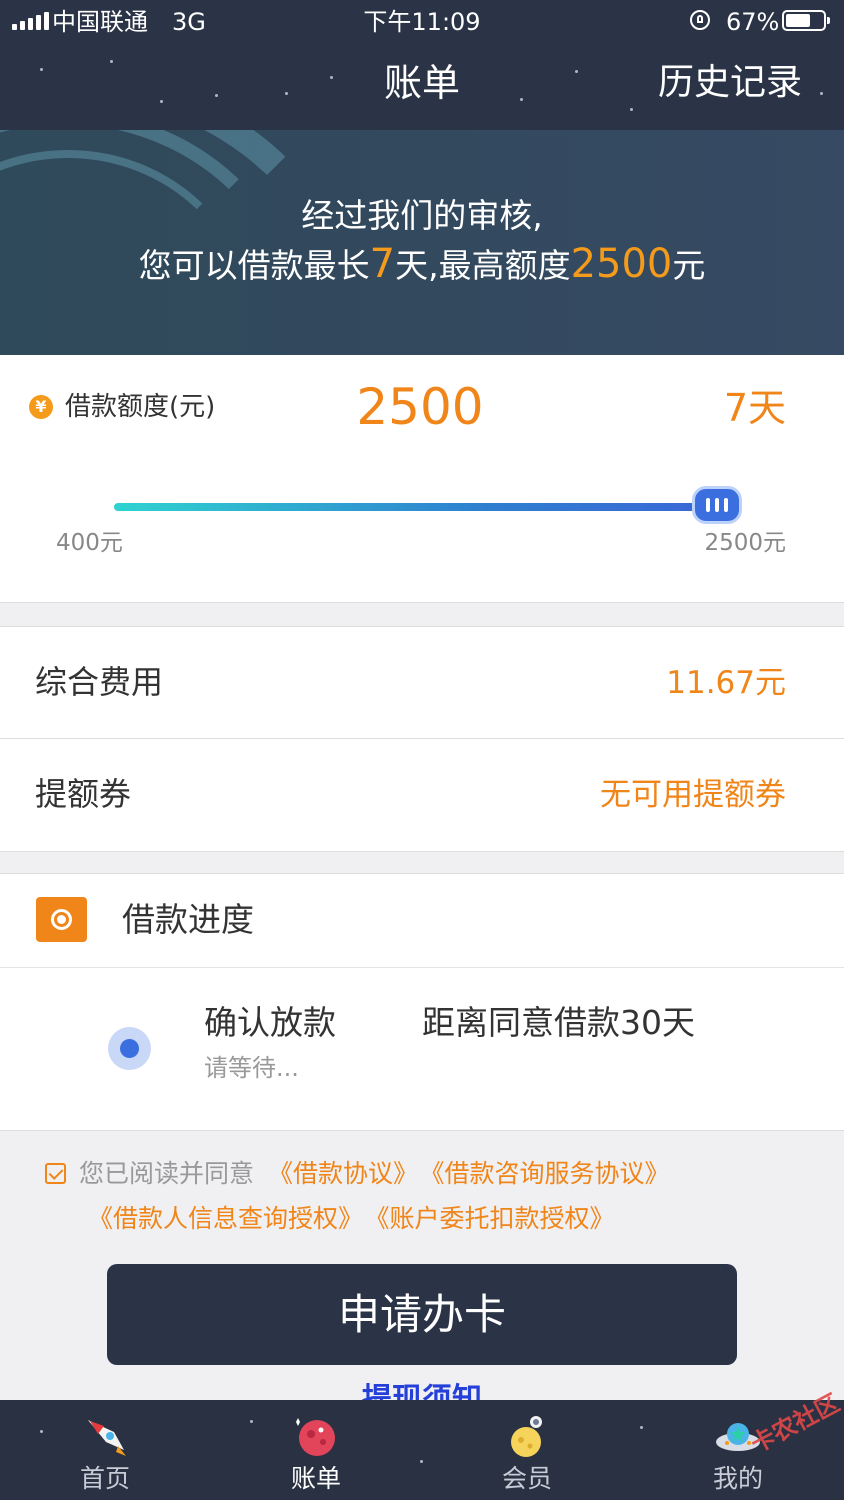 The image size is (844, 1500). Describe the element at coordinates (717, 505) in the screenshot. I see `amount-slider-handle` at that location.